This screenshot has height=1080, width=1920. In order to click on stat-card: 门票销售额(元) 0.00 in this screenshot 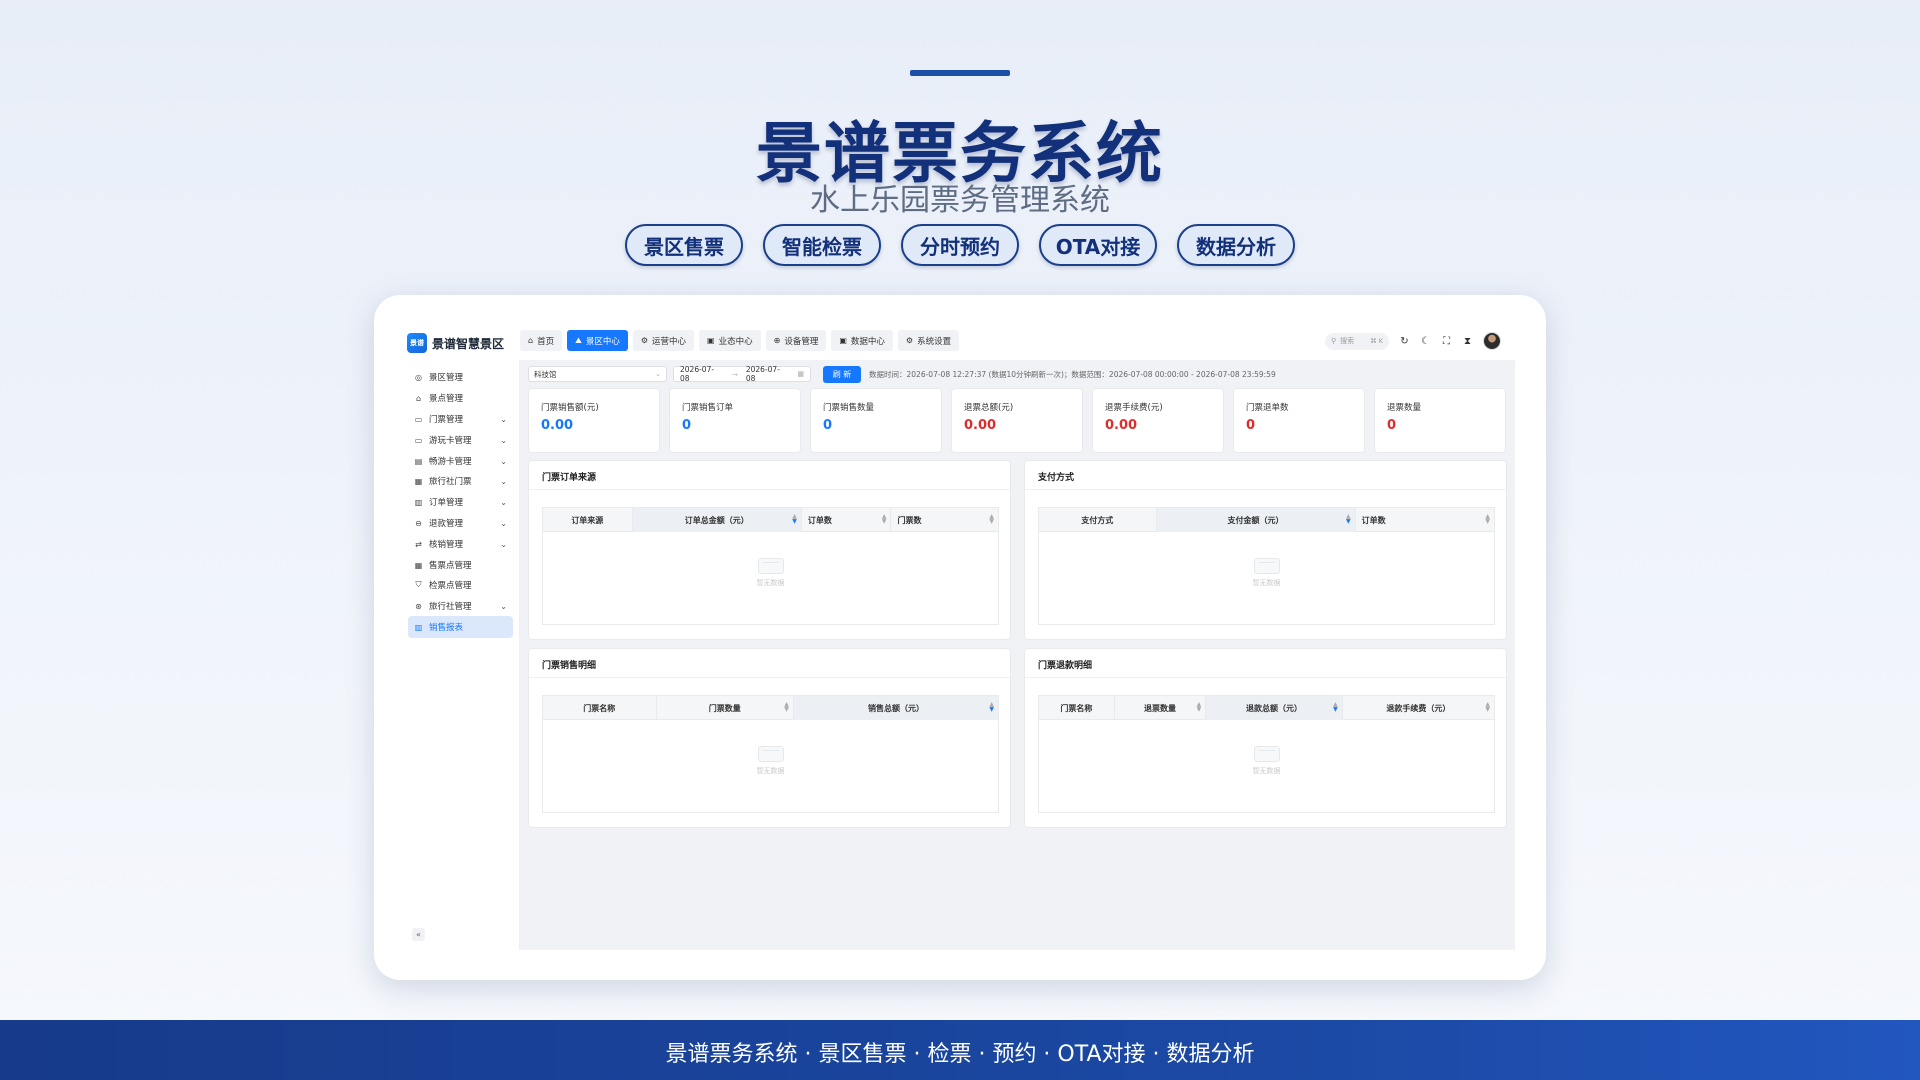, I will do `click(594, 420)`.